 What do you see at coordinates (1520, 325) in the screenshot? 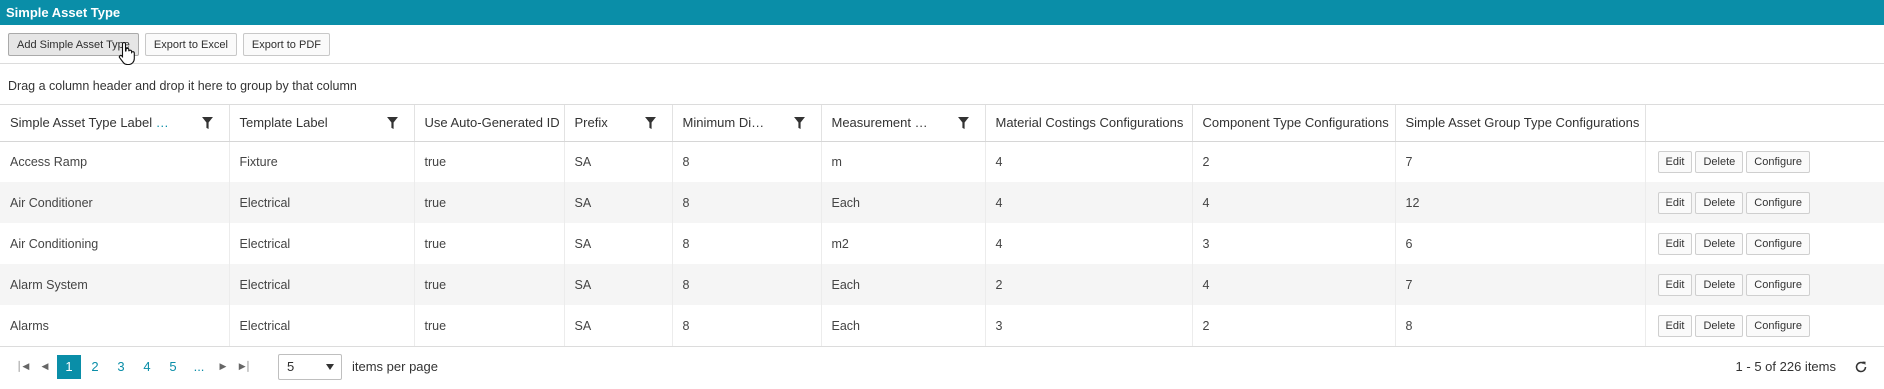
I see `cell-group-types: 8` at bounding box center [1520, 325].